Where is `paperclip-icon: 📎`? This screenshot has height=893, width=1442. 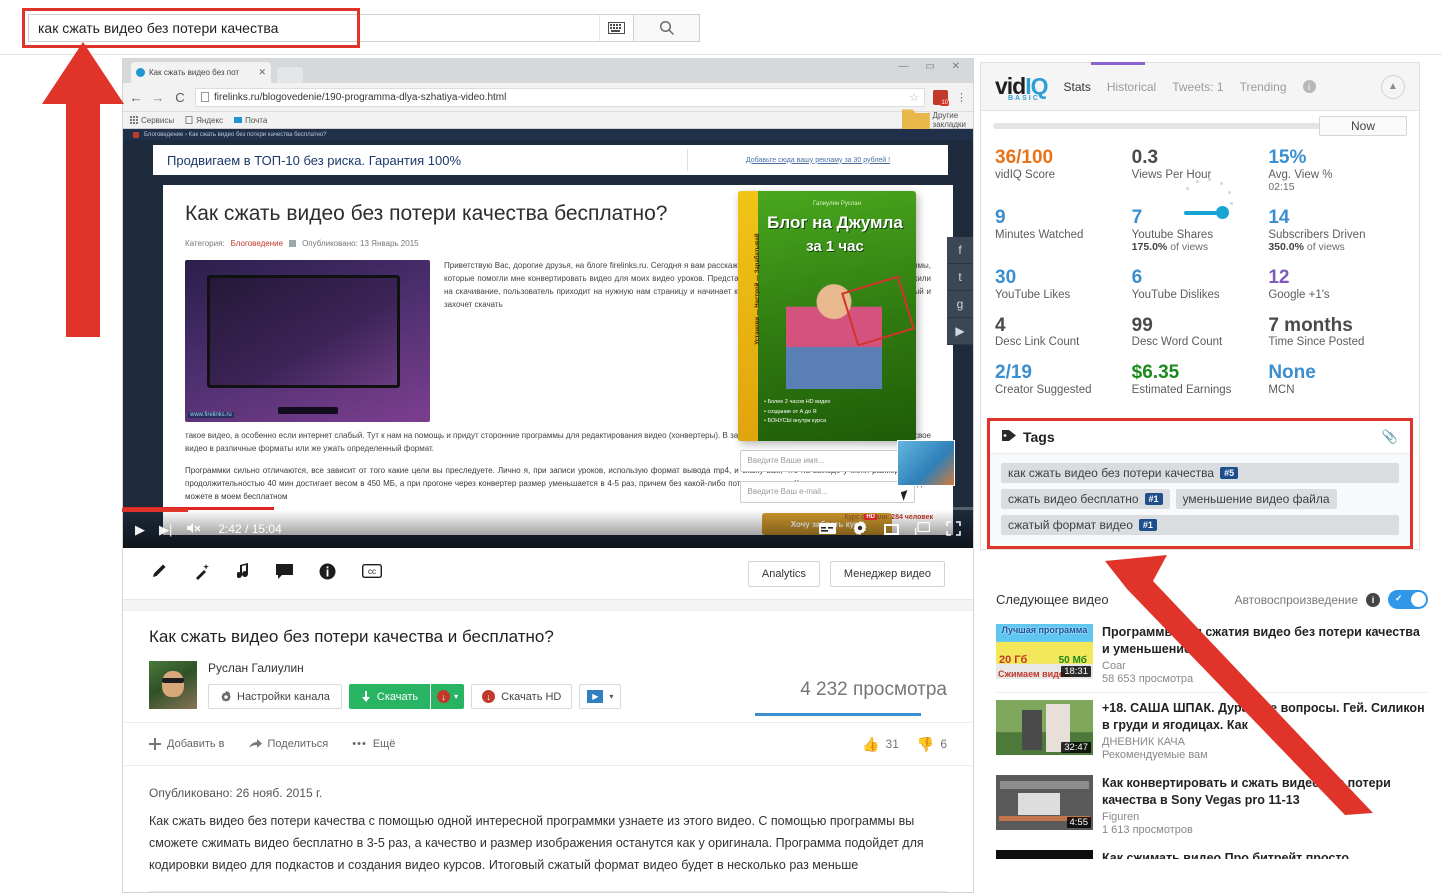
paperclip-icon: 📎 is located at coordinates (1390, 437).